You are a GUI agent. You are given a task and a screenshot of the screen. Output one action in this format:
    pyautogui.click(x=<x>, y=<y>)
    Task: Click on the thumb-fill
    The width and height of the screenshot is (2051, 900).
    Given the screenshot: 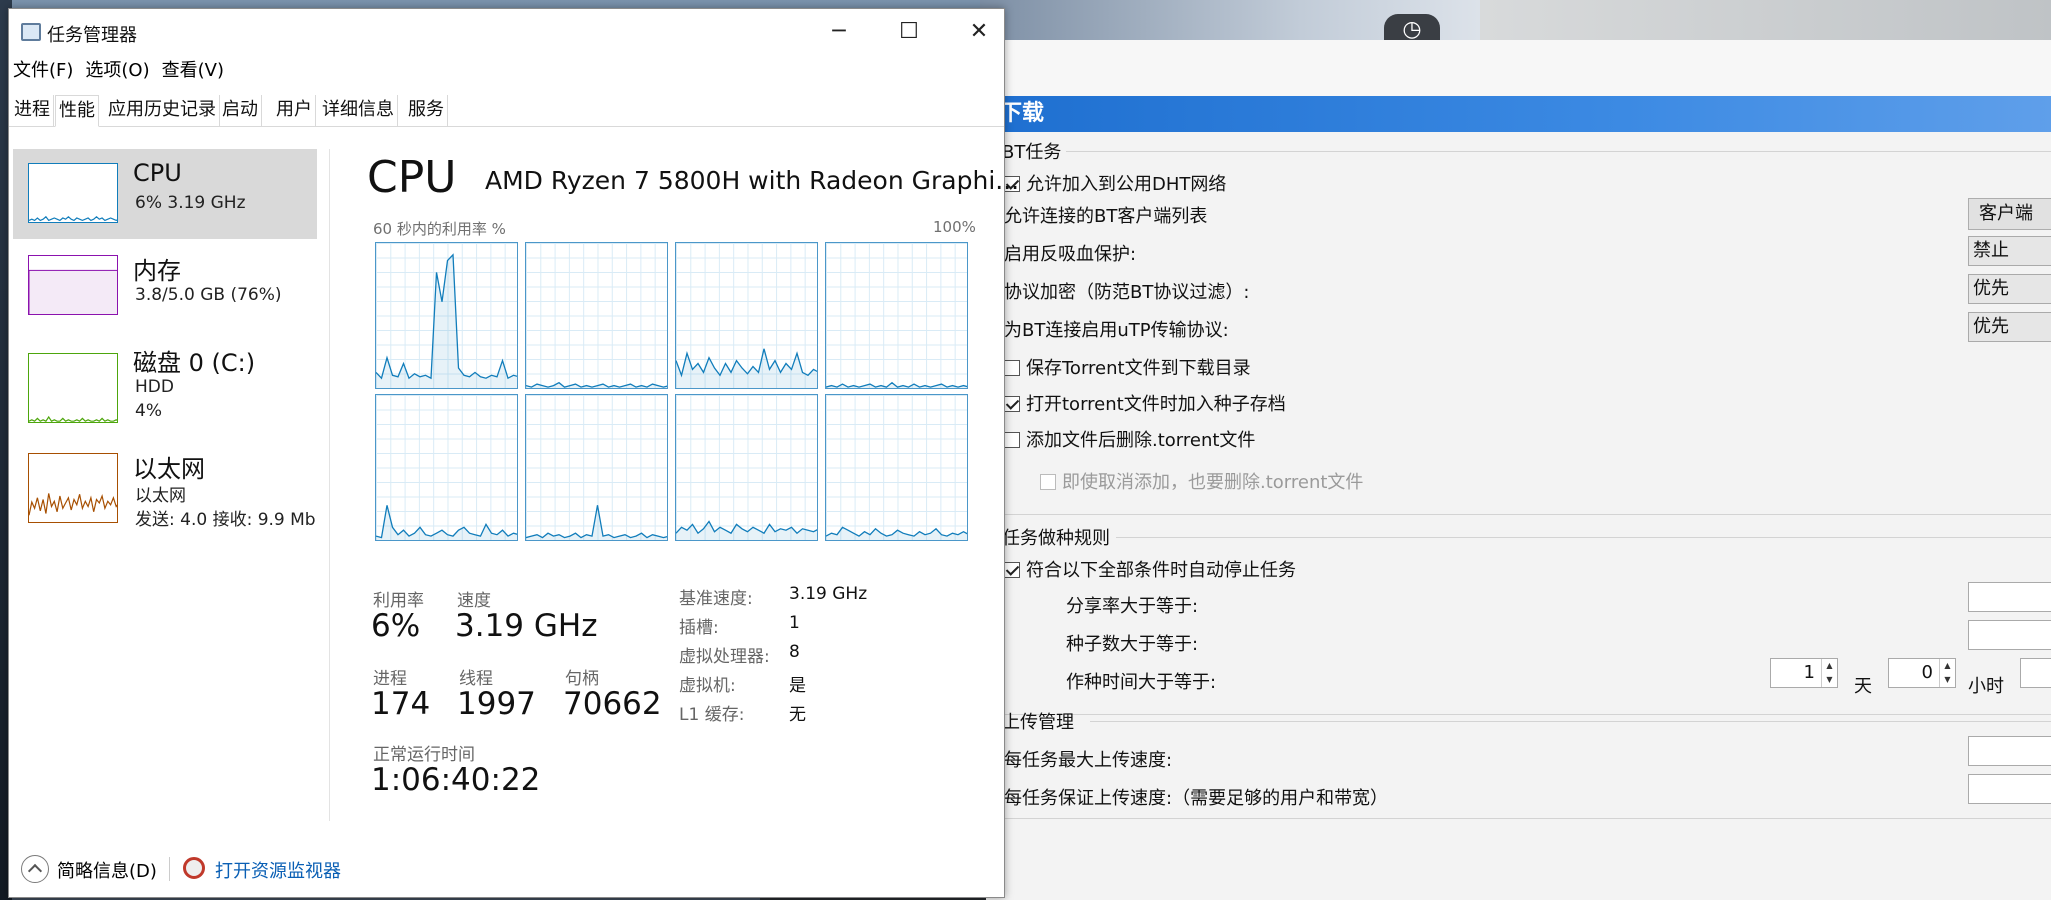 What is the action you would take?
    pyautogui.click(x=73, y=291)
    